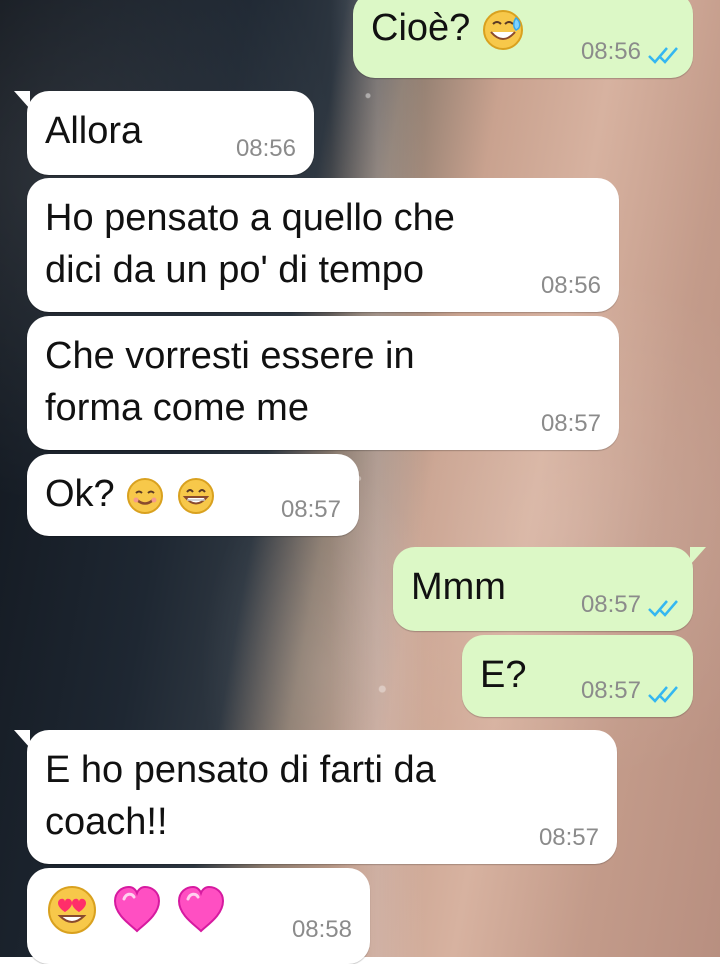  I want to click on message-bubble-incoming: E ho pensato di farti da coach!! 08:57, so click(315, 797).